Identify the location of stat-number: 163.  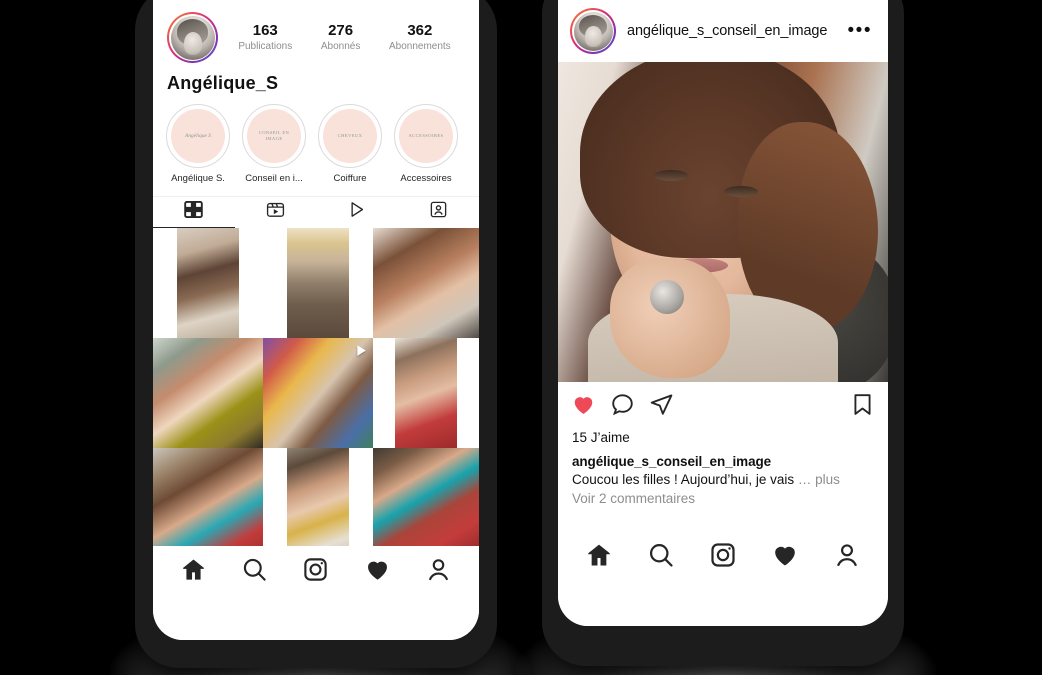
(265, 30).